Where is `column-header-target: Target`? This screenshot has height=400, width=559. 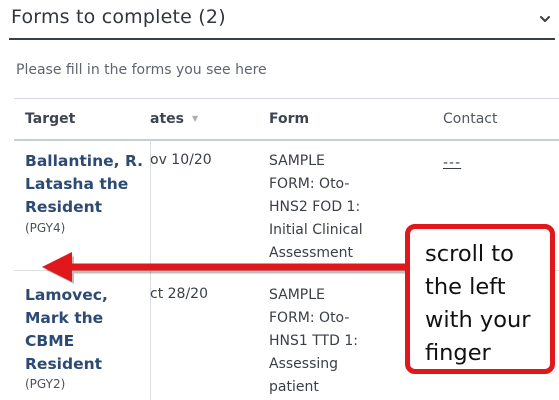 column-header-target: Target is located at coordinates (50, 119).